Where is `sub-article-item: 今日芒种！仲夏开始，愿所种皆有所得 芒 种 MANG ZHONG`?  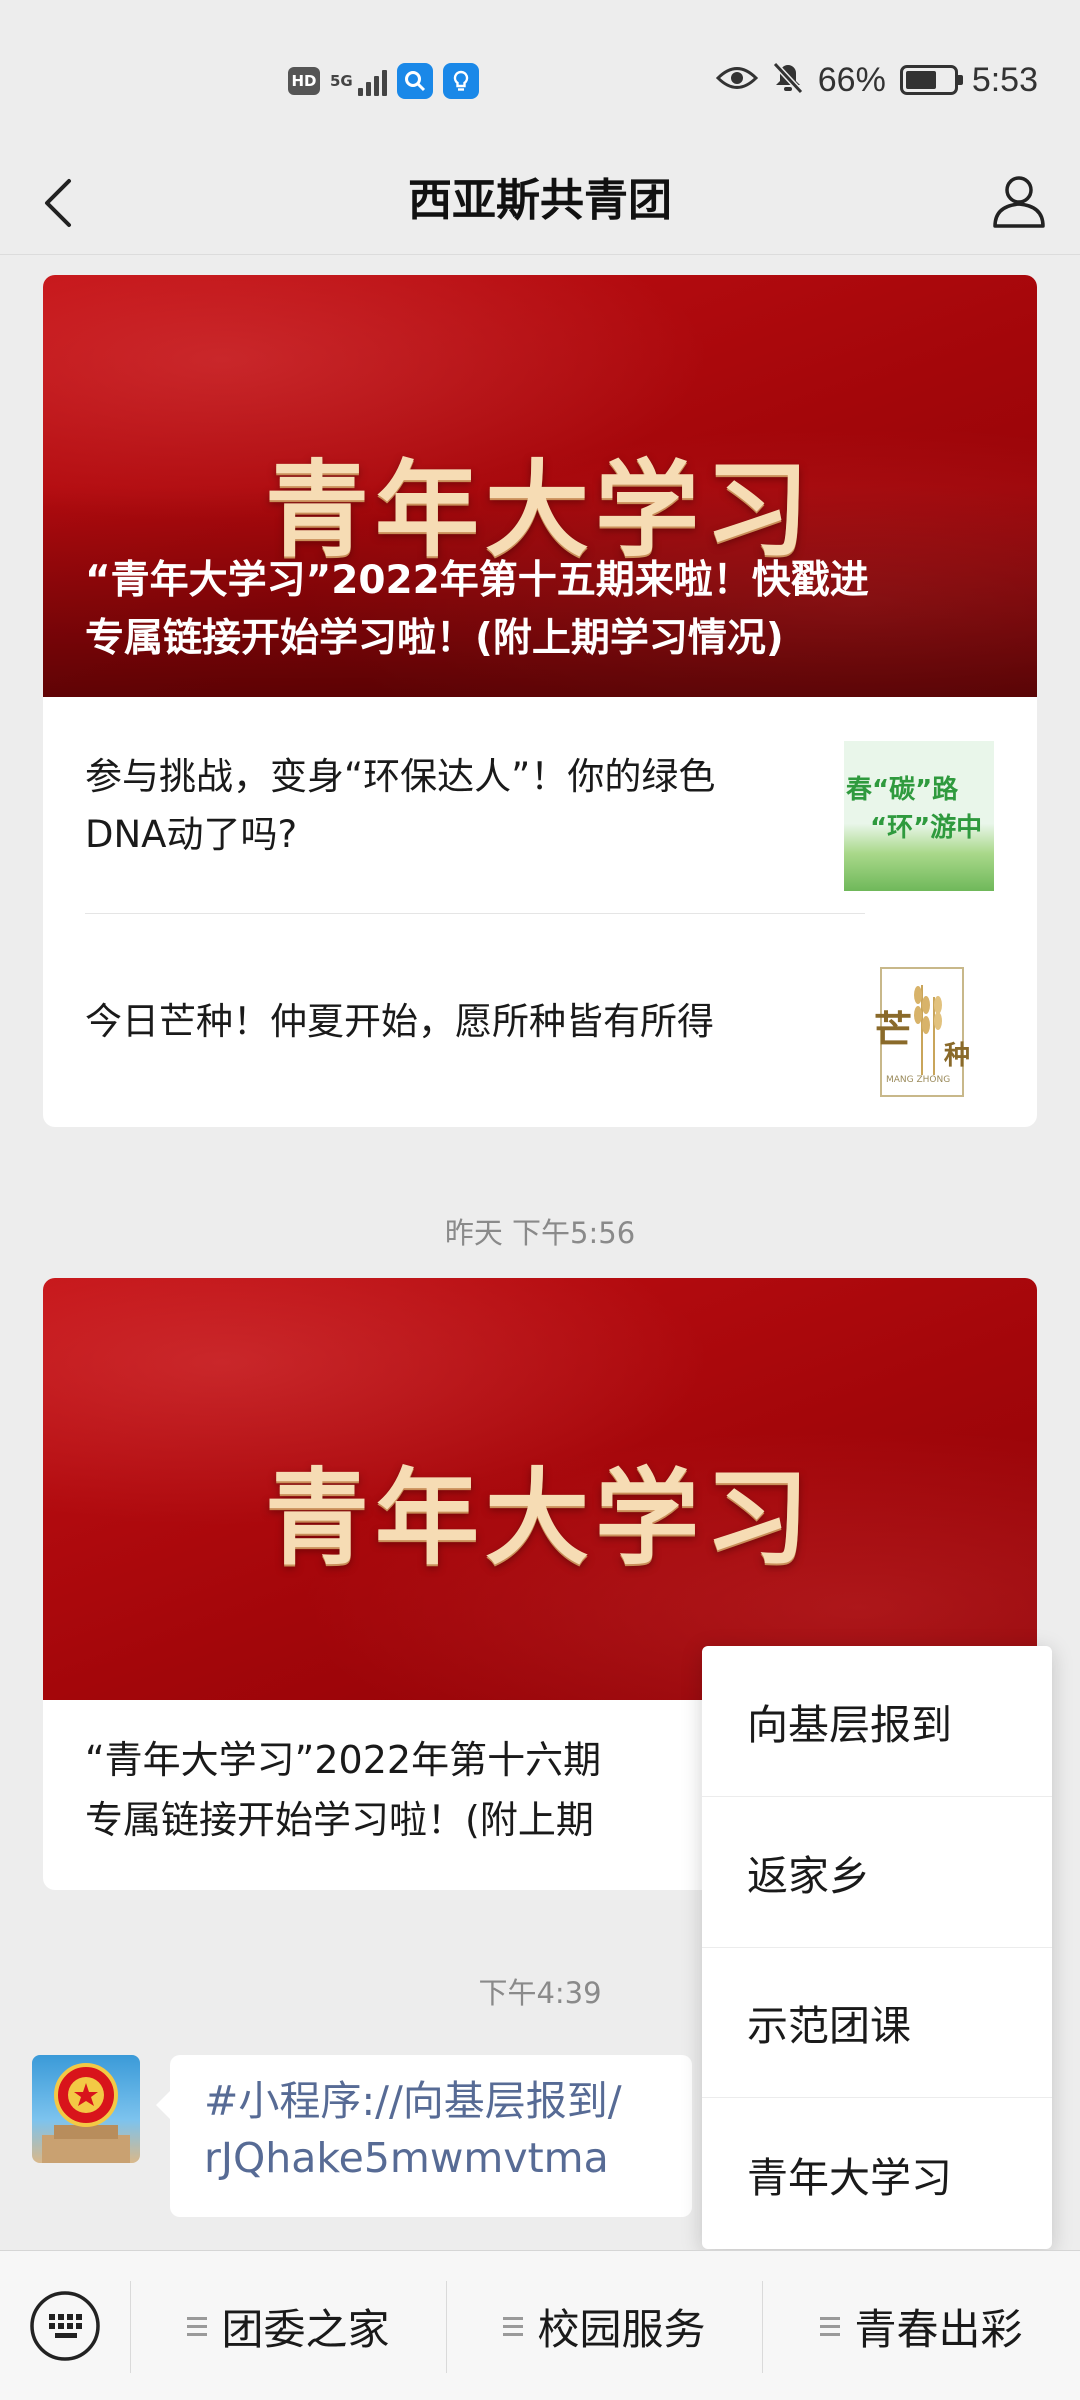 sub-article-item: 今日芒种！仲夏开始，愿所种皆有所得 芒 种 MANG ZHONG is located at coordinates (540, 1020).